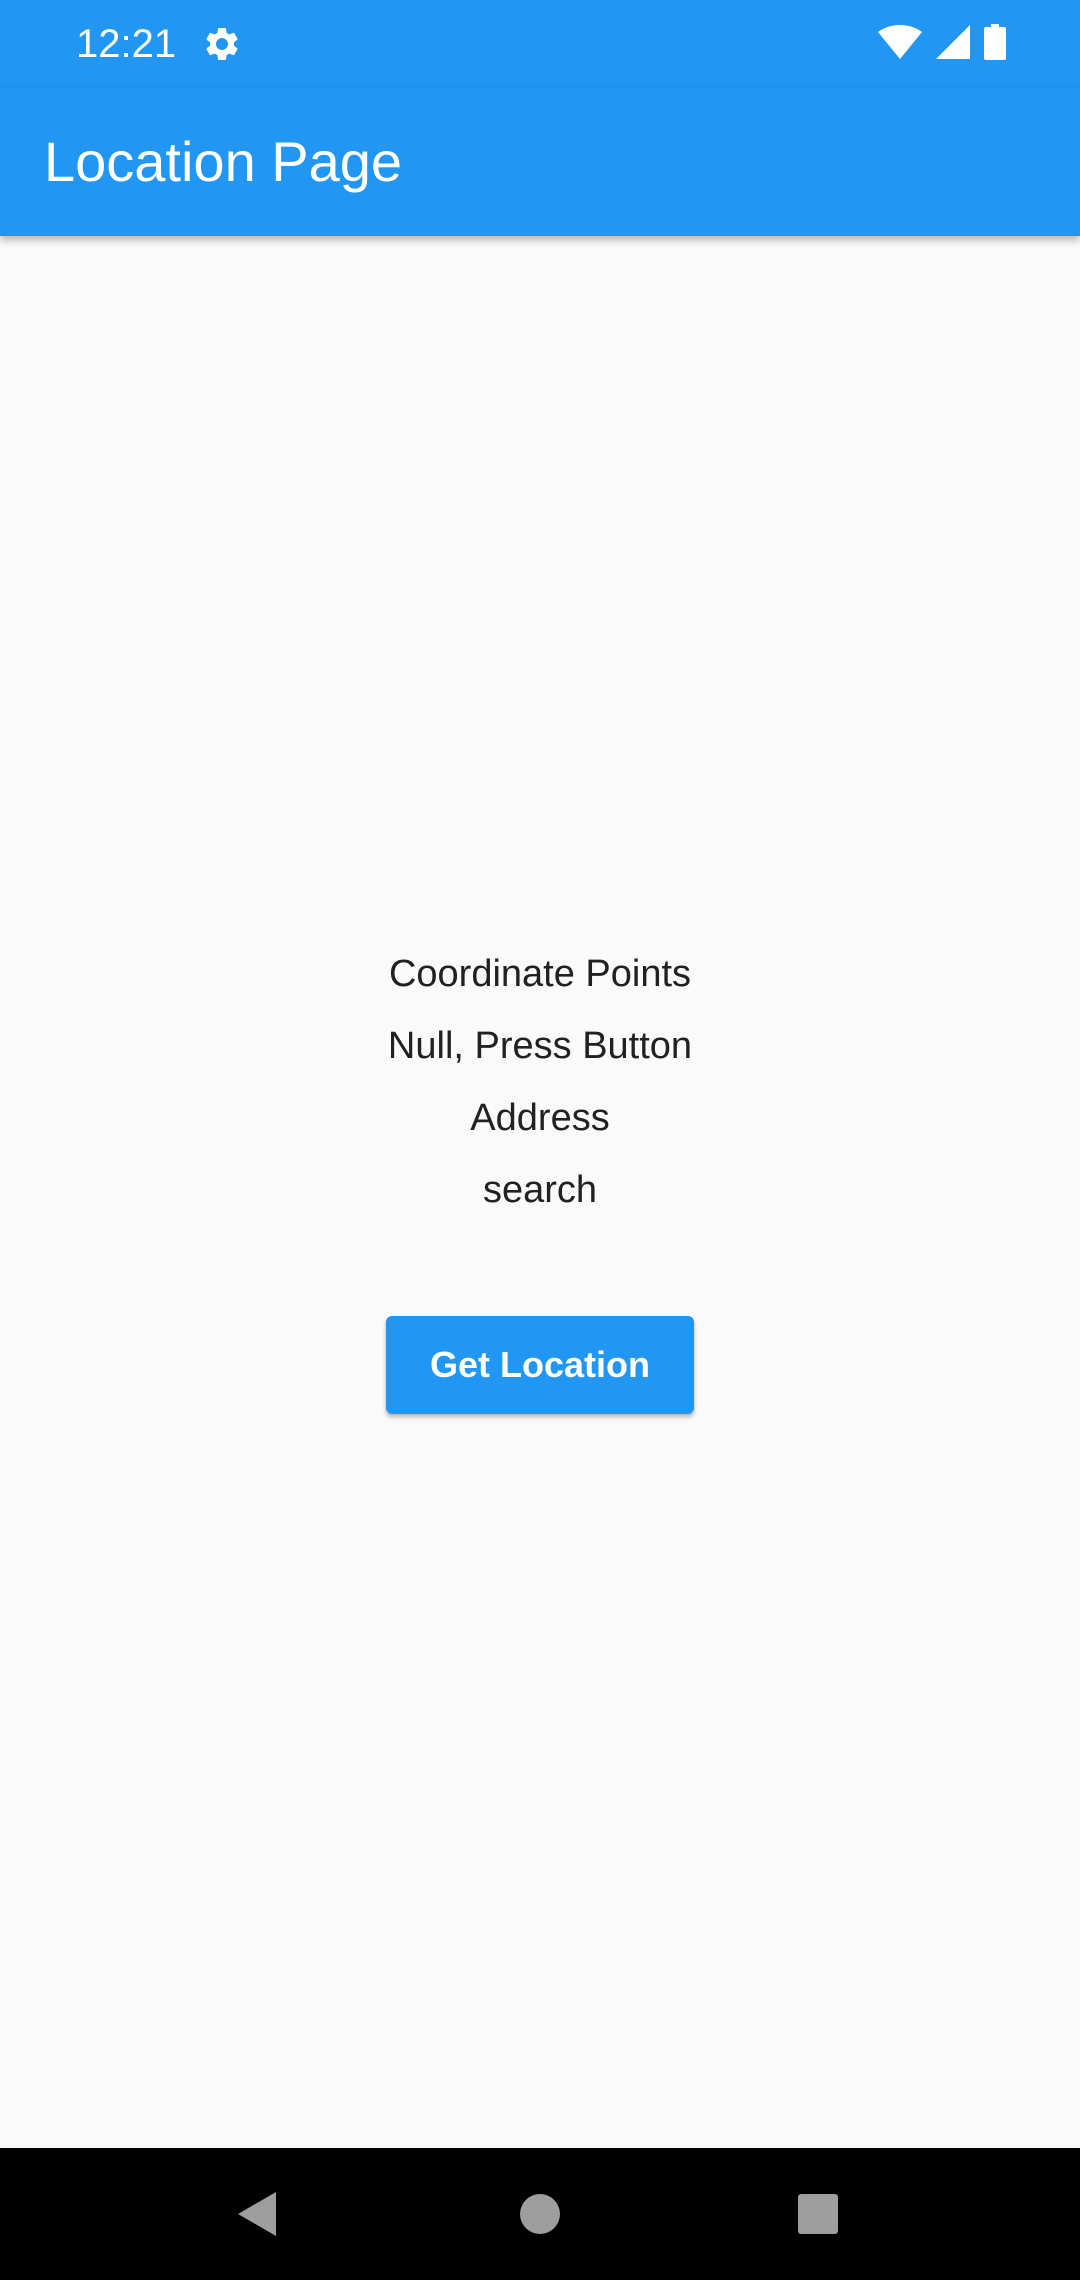  I want to click on battery-icon, so click(995, 44).